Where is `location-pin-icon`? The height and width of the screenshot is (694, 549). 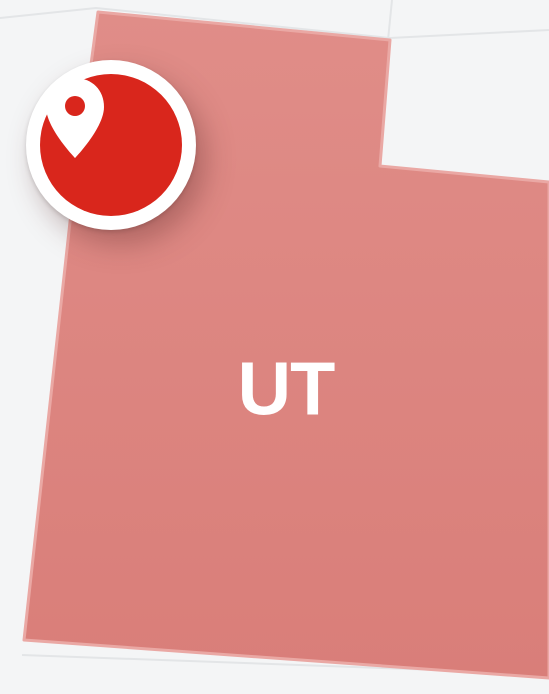 location-pin-icon is located at coordinates (75, 118).